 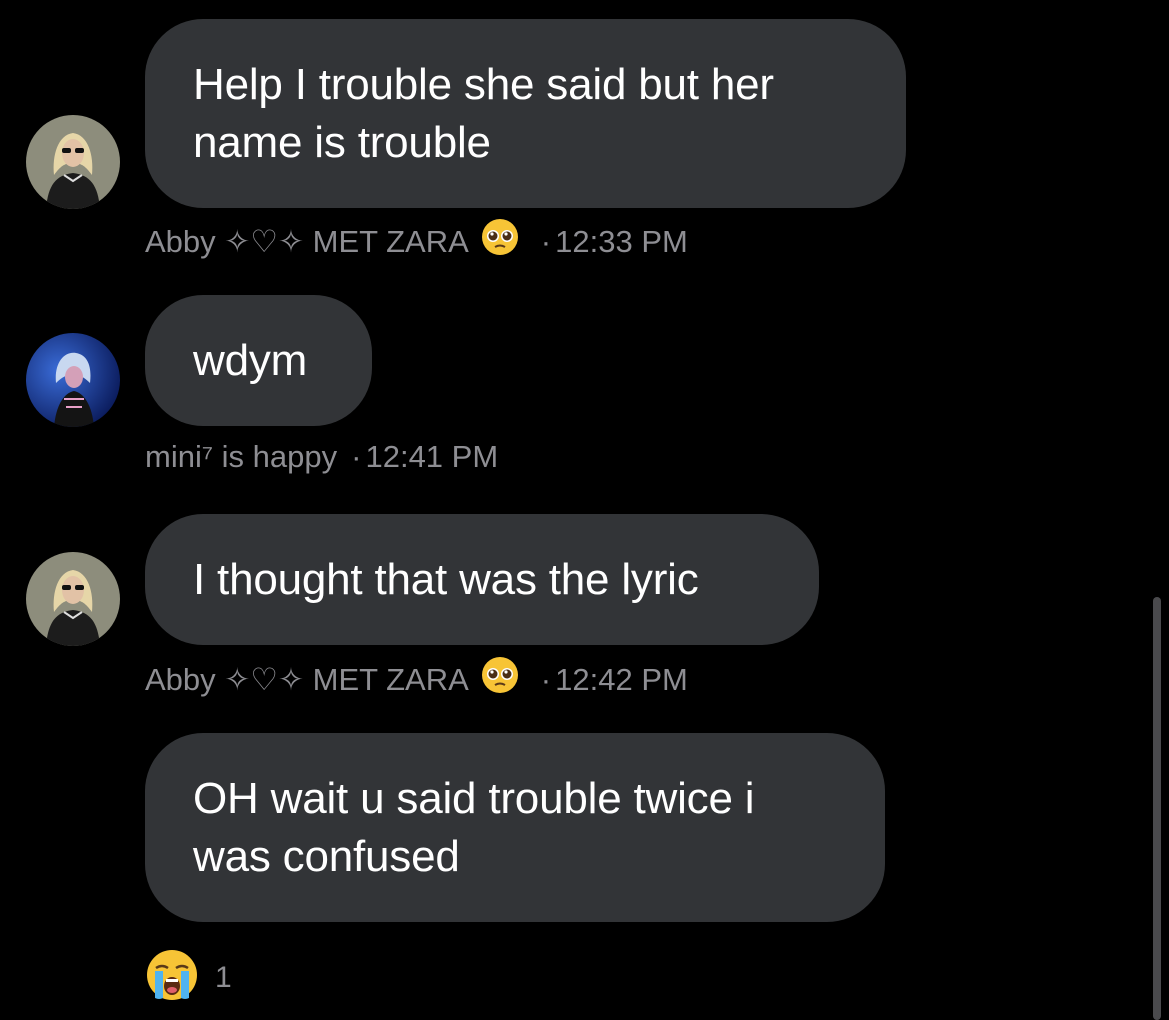 I want to click on reaction-badge: 1, so click(x=188, y=977).